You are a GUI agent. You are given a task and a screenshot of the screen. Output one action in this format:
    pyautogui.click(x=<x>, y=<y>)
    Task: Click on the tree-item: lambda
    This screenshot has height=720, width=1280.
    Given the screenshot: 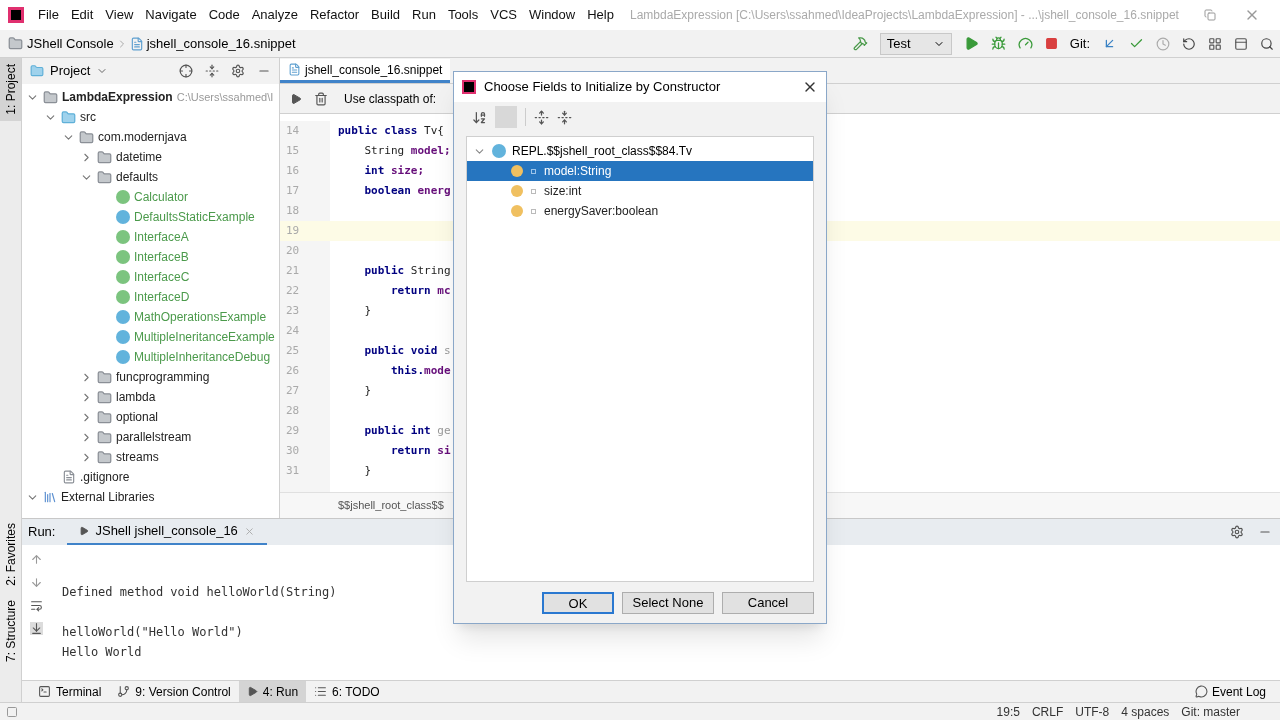 What is the action you would take?
    pyautogui.click(x=136, y=397)
    